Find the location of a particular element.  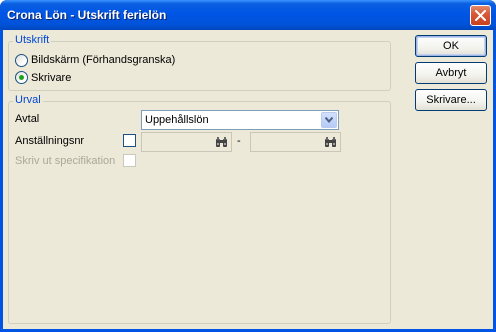

avtal-label: Avtal is located at coordinates (27, 119).